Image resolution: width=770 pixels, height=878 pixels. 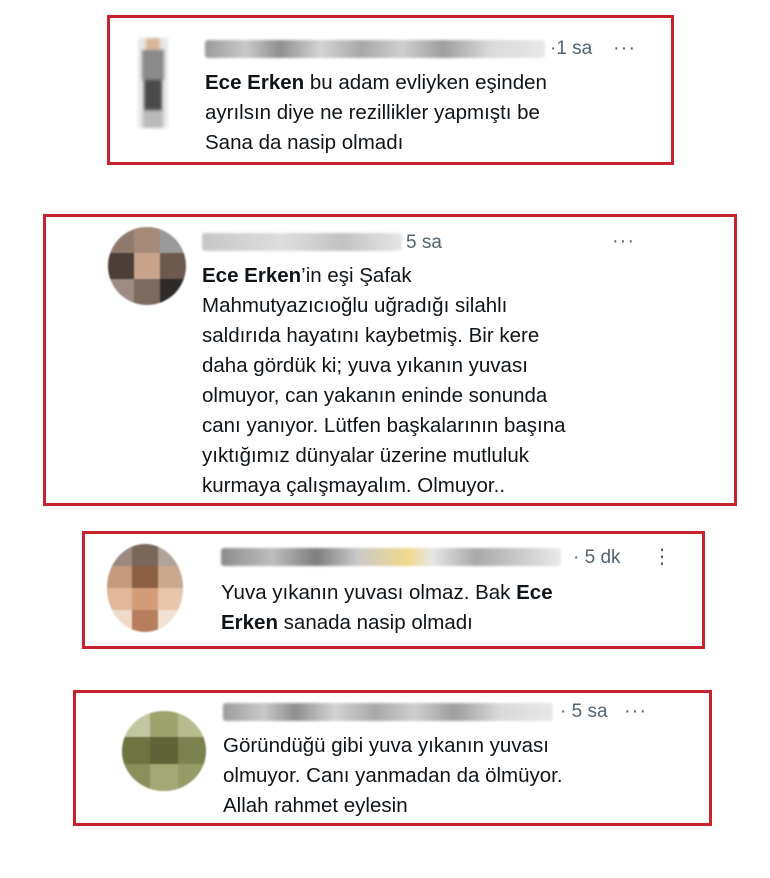 What do you see at coordinates (534, 592) in the screenshot?
I see `mention-link: Ece` at bounding box center [534, 592].